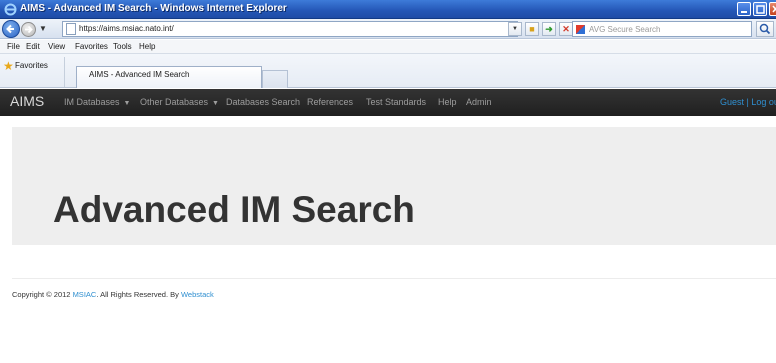 The width and height of the screenshot is (776, 363). Describe the element at coordinates (139, 74) in the screenshot. I see `tab-title: AIMS - Advanced IM Search` at that location.